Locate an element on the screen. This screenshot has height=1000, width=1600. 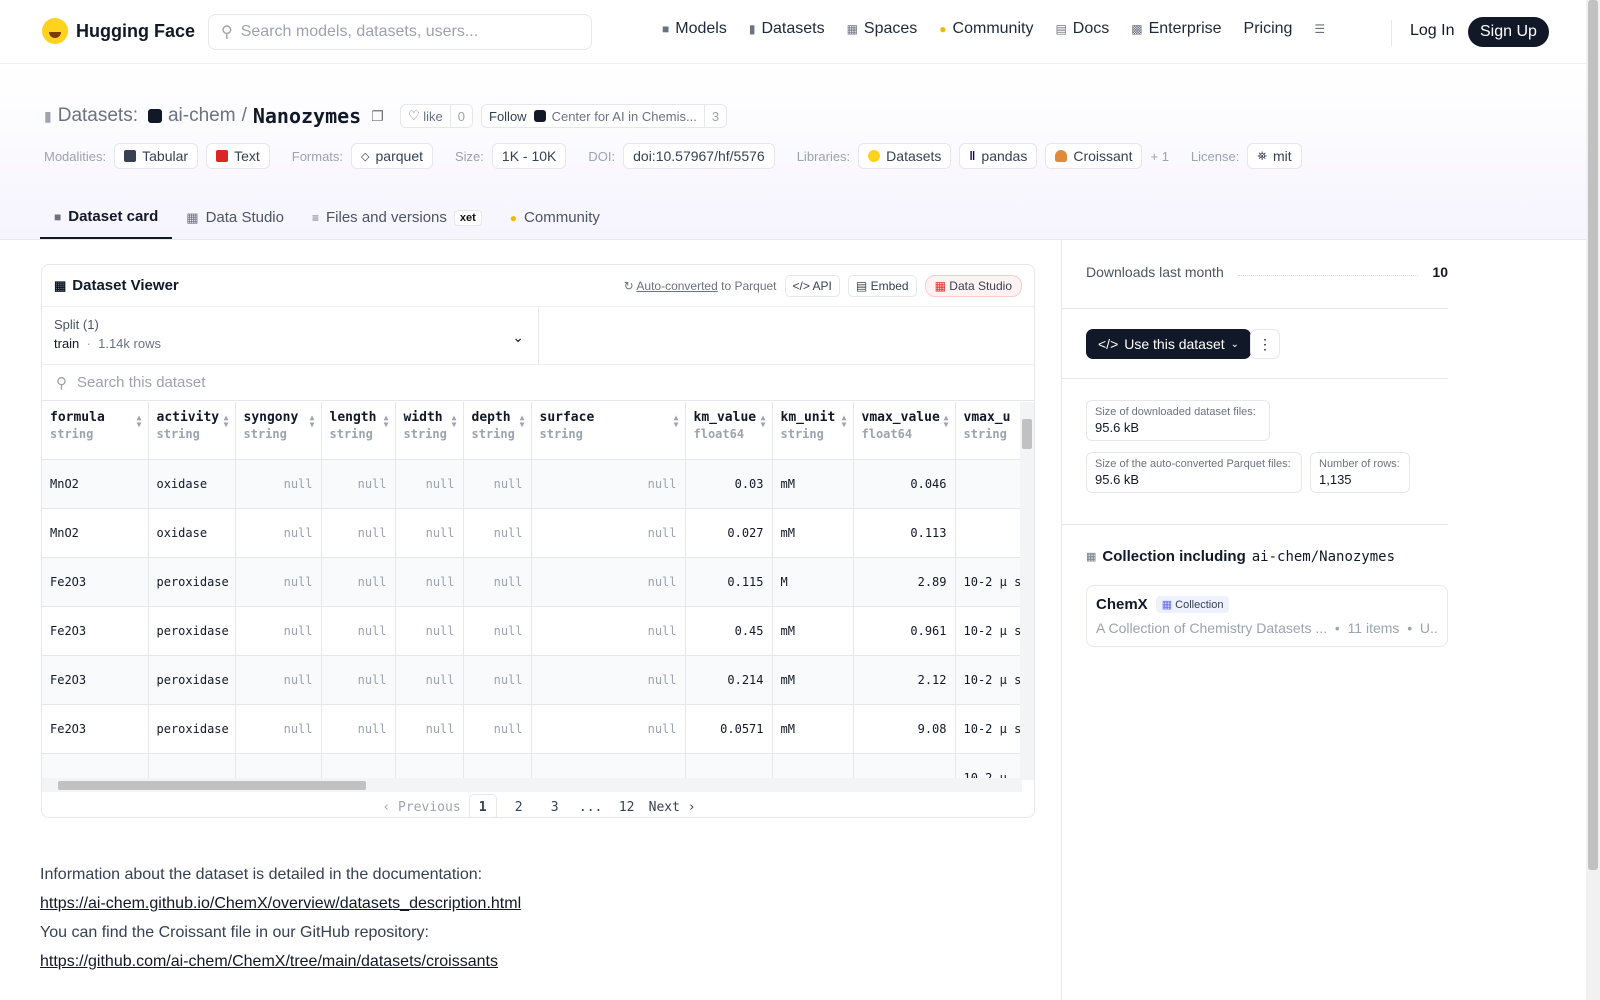
table-cell: 0.027 is located at coordinates (729, 533).